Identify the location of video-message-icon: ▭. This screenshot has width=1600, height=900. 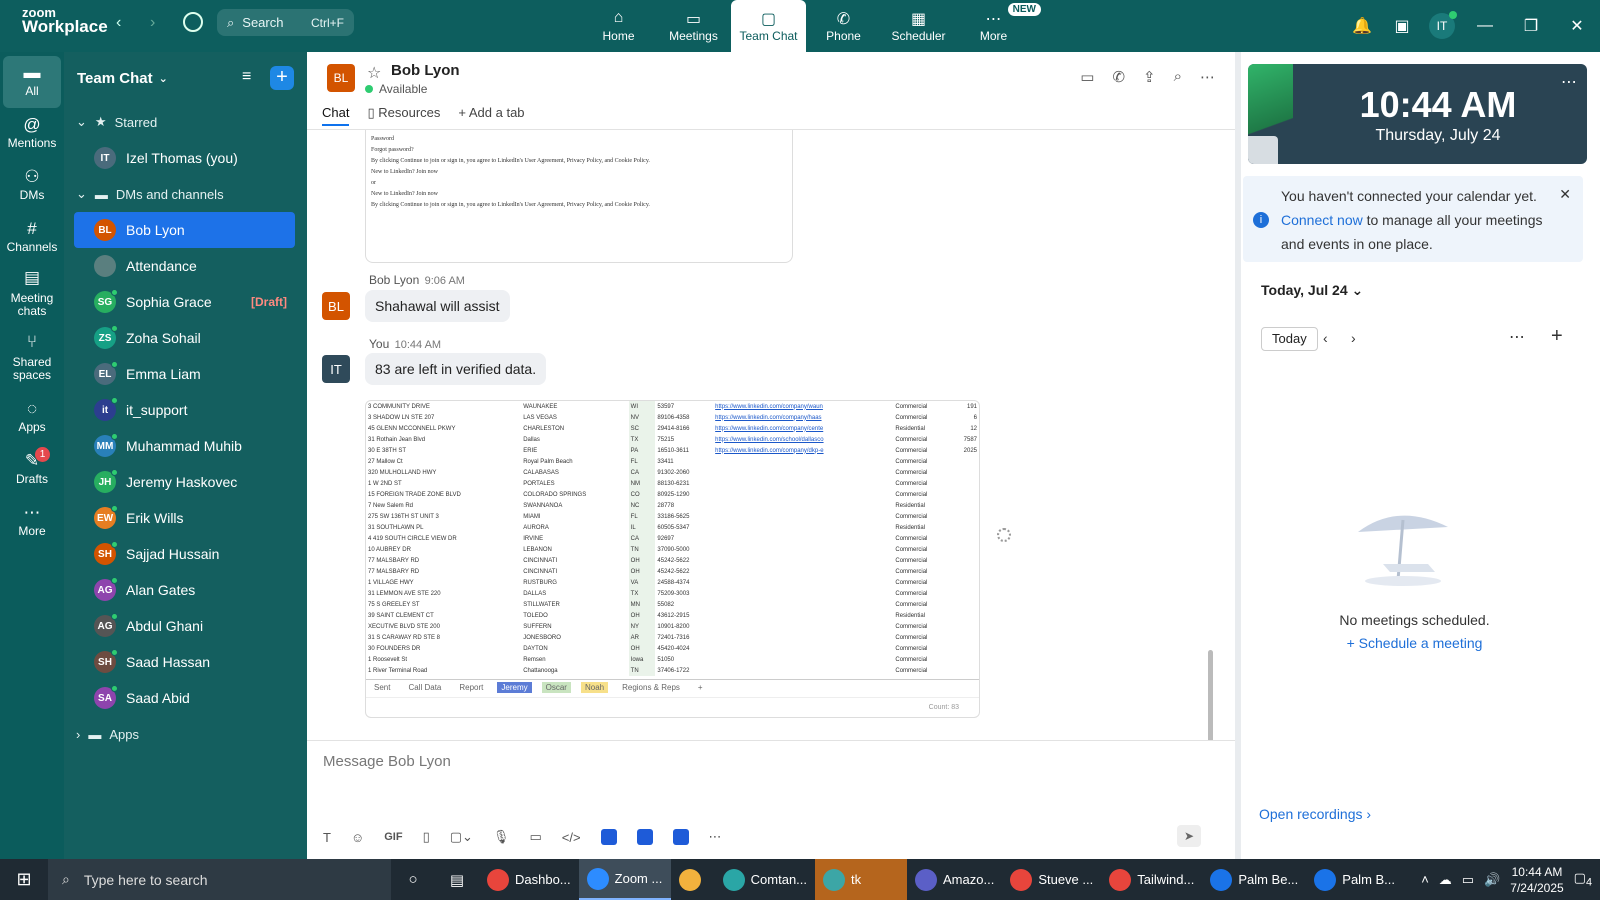
(535, 837).